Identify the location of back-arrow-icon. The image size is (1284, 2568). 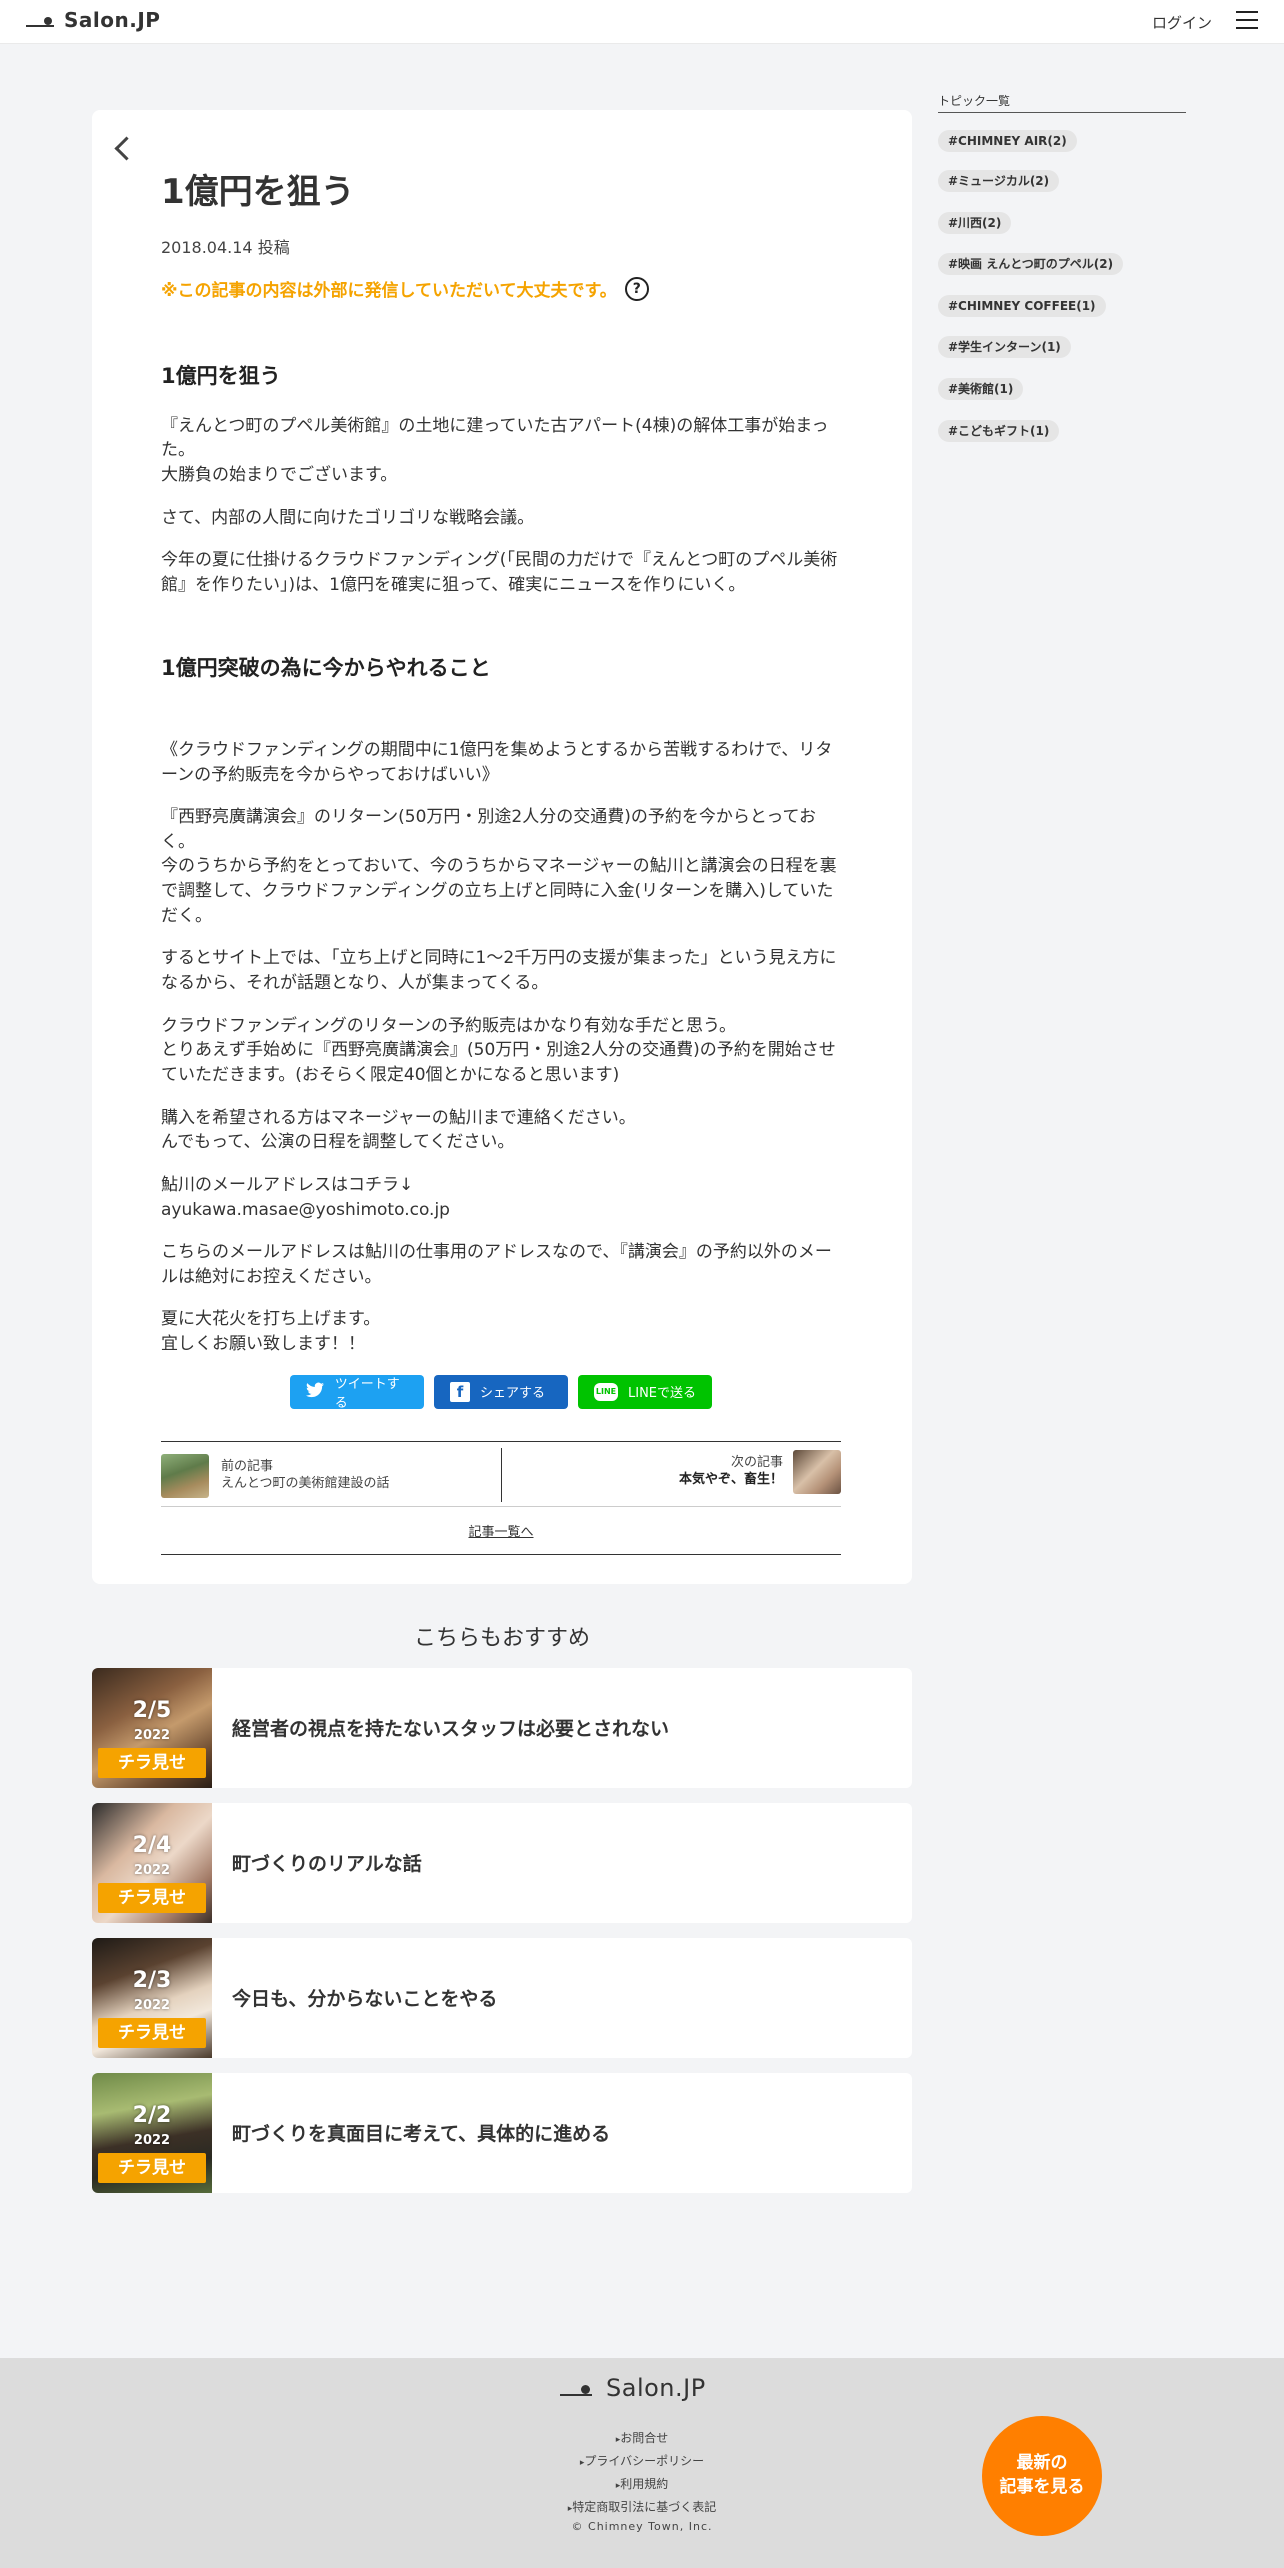
(122, 147).